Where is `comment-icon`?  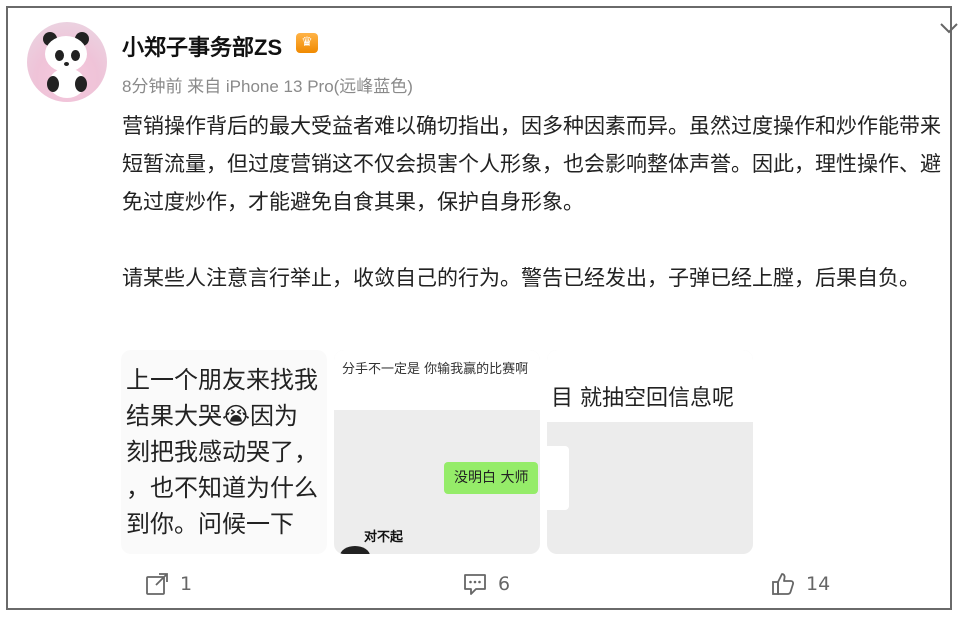 comment-icon is located at coordinates (475, 584).